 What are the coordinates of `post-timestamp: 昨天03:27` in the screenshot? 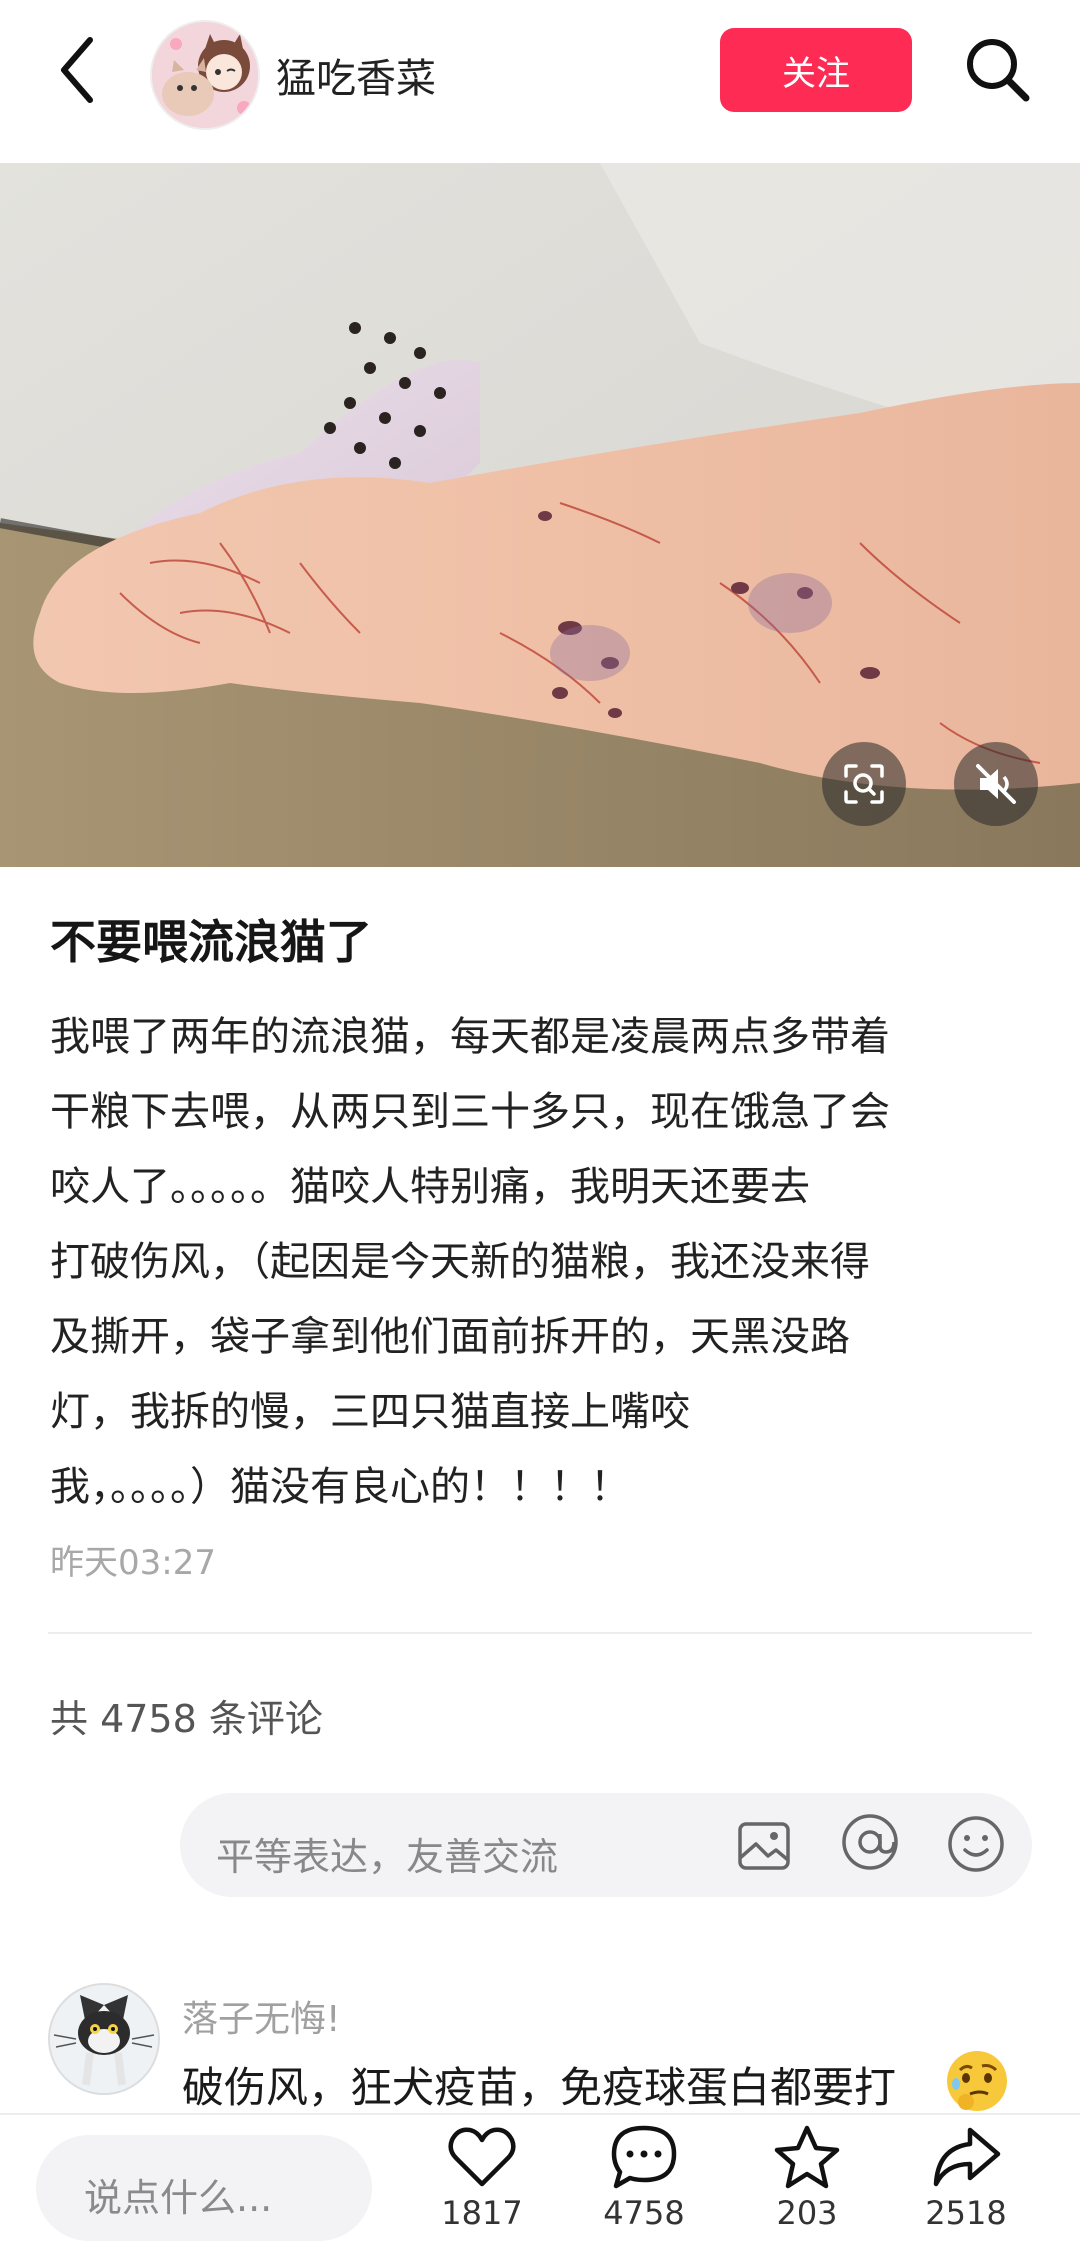 It's located at (133, 1563).